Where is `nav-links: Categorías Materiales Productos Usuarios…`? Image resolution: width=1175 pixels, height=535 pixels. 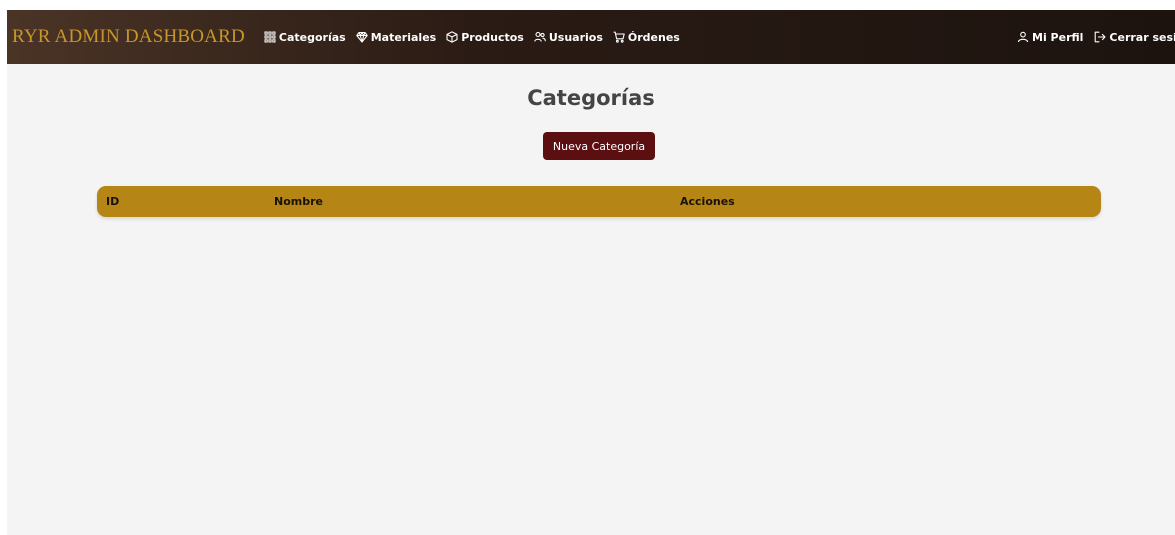
nav-links: Categorías Materiales Productos Usuarios… is located at coordinates (477, 37).